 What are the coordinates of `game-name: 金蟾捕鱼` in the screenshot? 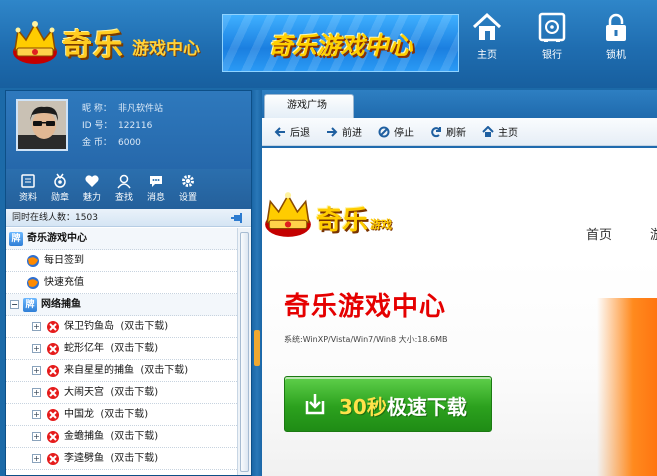 It's located at (84, 436).